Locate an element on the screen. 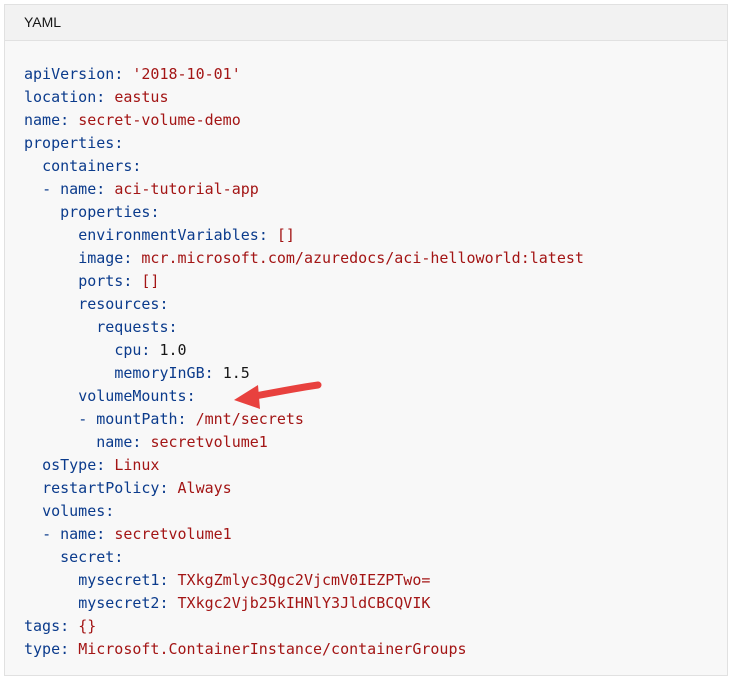 The height and width of the screenshot is (683, 730). yaml-key: ports is located at coordinates (101, 281).